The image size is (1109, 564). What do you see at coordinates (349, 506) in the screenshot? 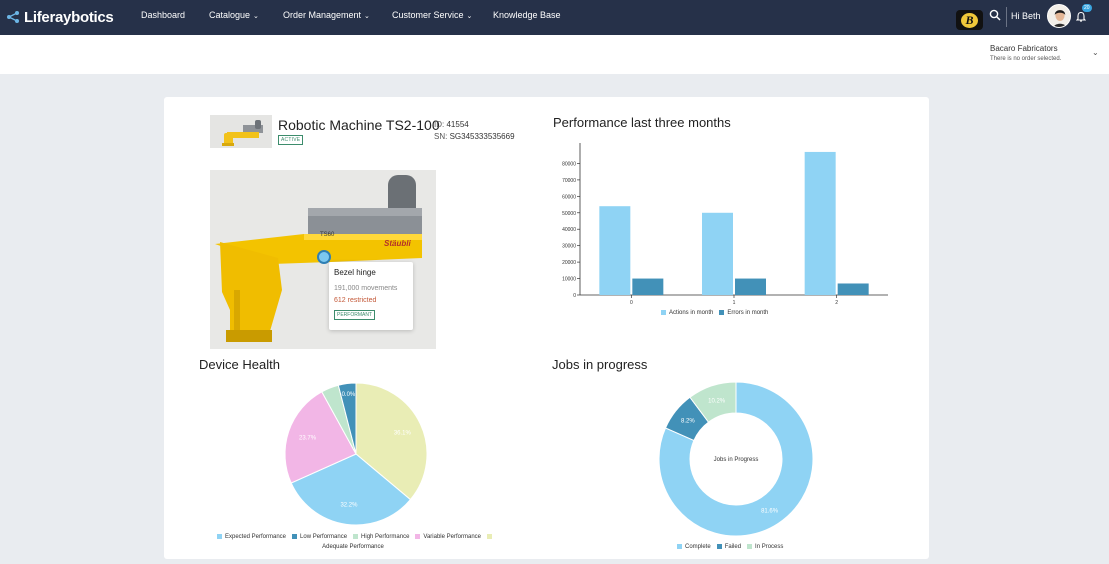
I see `pie-label-expected-performance: 32.2%` at bounding box center [349, 506].